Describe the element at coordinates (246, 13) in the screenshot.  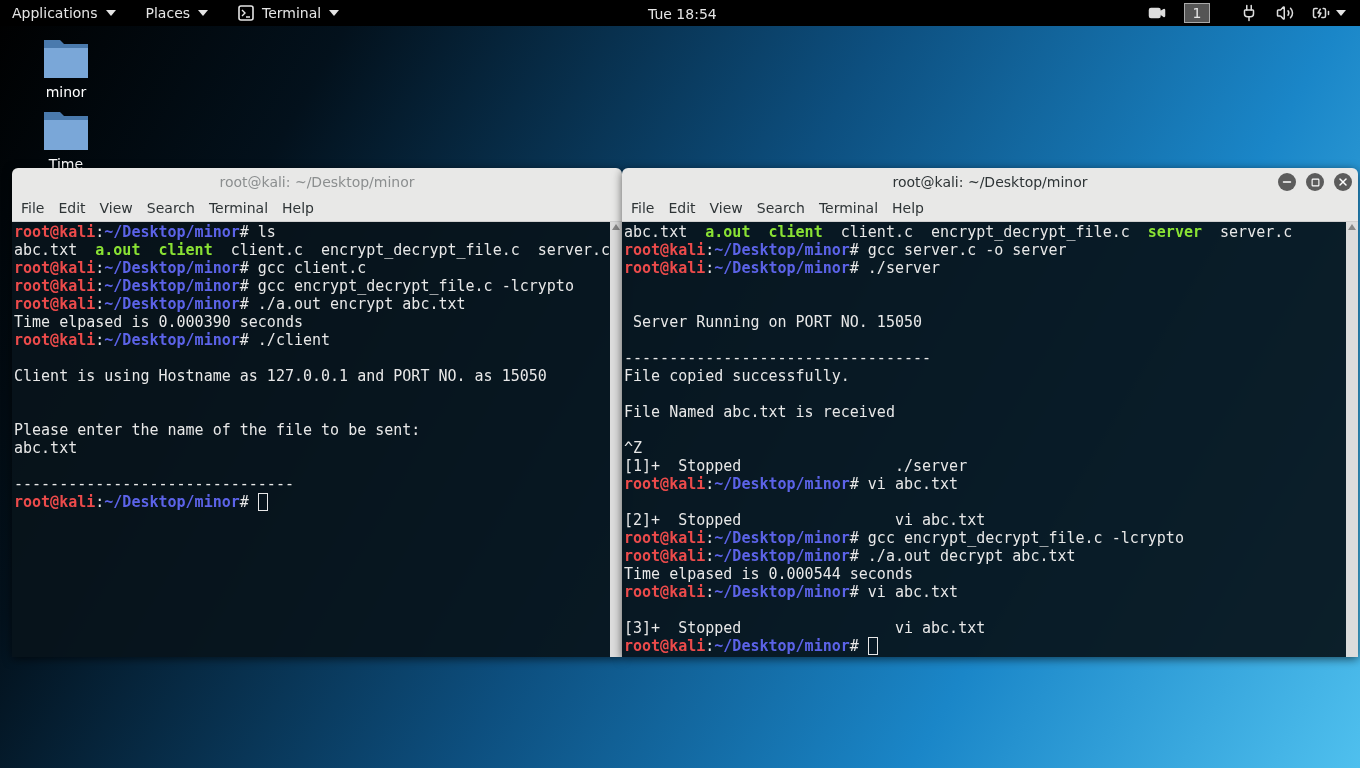
I see `terminal-icon` at that location.